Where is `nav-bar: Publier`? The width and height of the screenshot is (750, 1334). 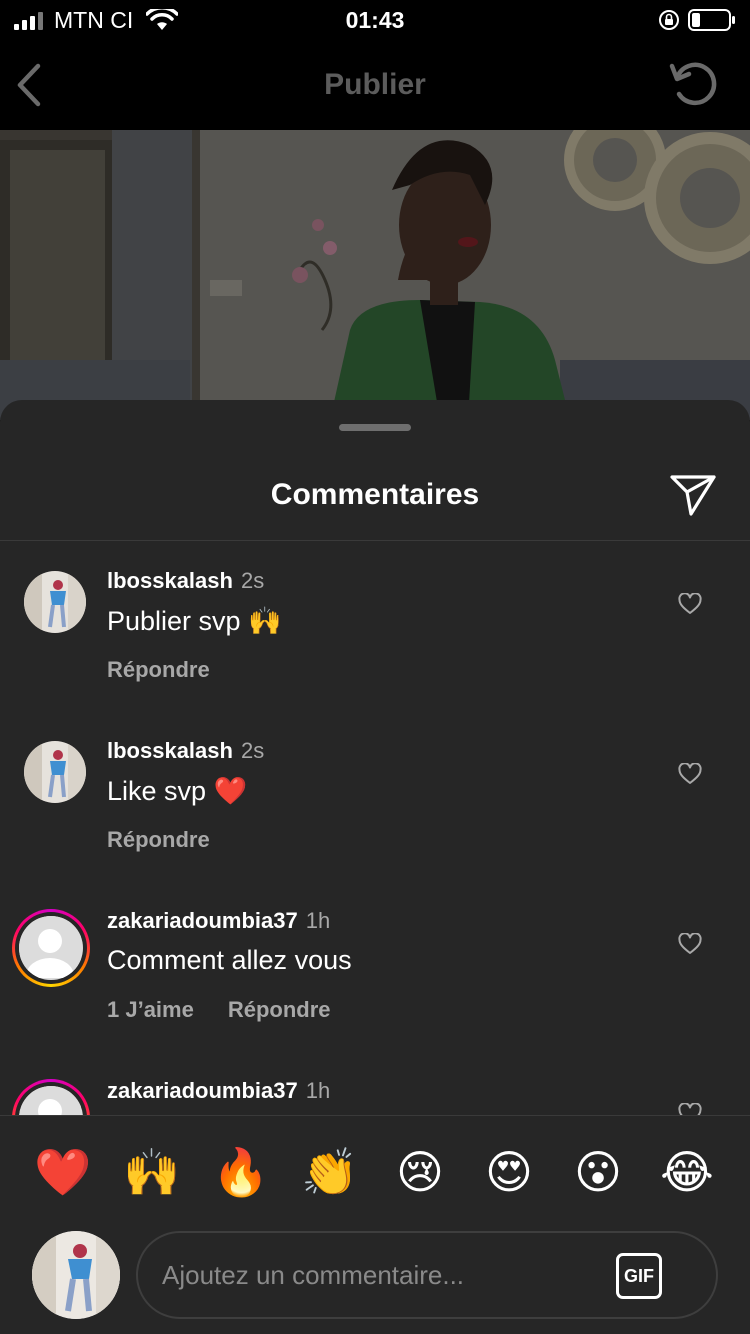 nav-bar: Publier is located at coordinates (375, 85).